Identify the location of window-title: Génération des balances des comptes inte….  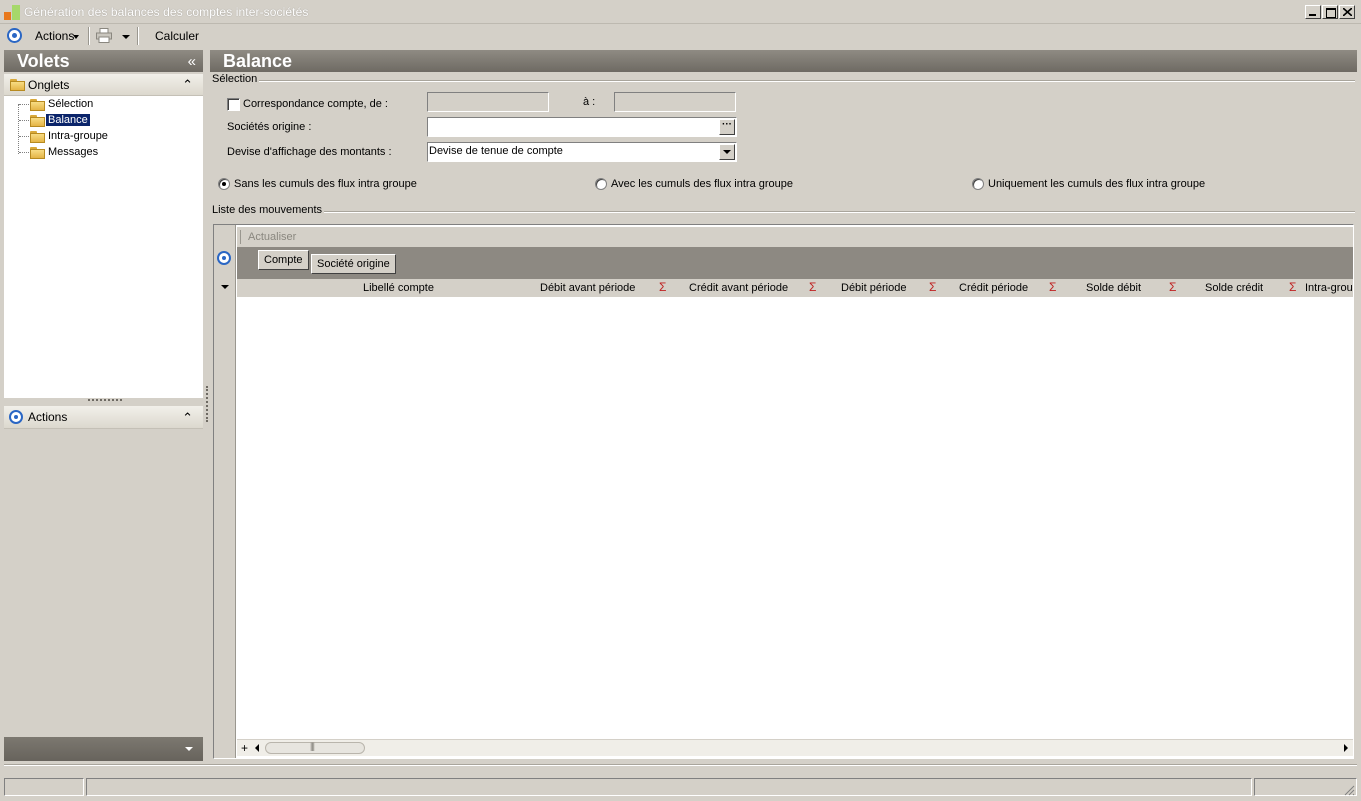
(166, 12).